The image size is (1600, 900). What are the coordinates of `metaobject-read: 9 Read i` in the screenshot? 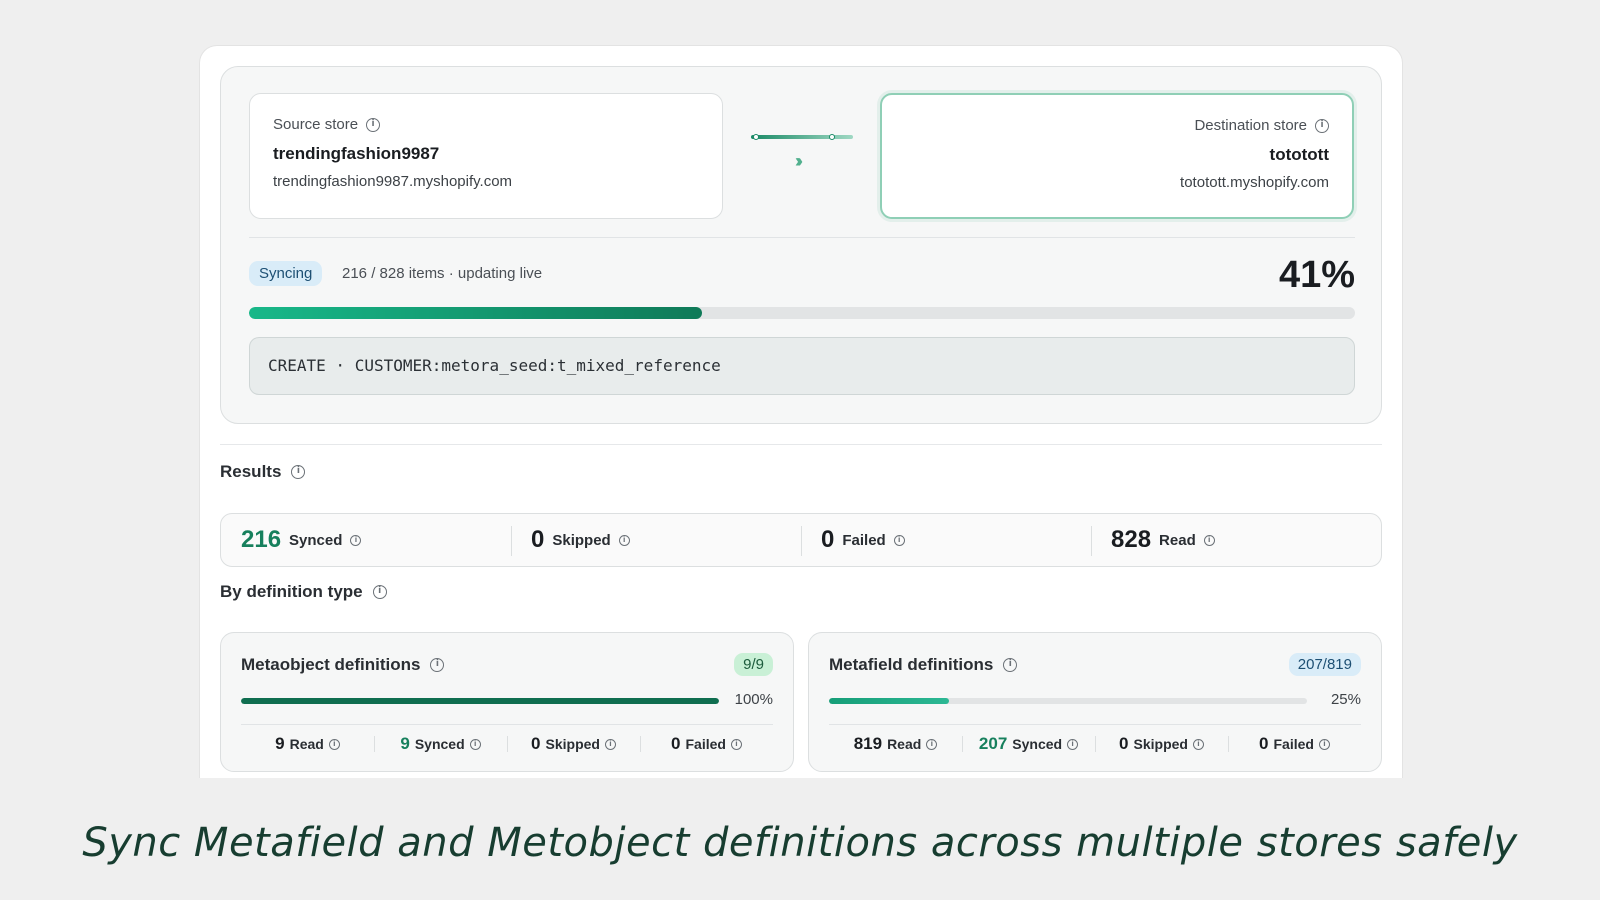 It's located at (307, 744).